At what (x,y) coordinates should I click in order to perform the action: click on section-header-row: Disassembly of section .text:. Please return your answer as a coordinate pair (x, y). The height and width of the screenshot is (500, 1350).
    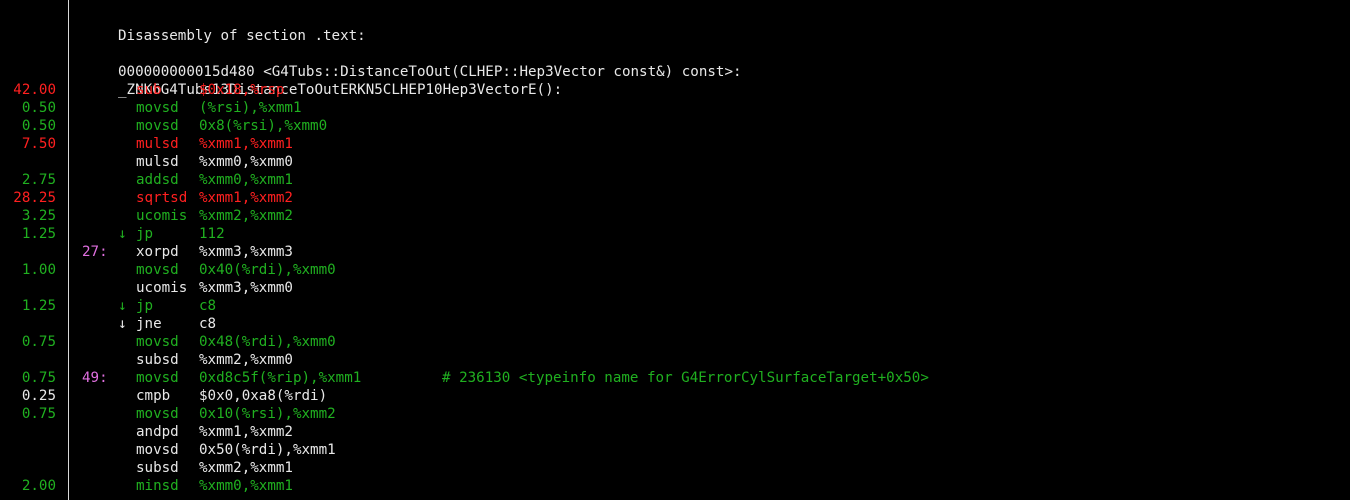
    Looking at the image, I should click on (183, 26).